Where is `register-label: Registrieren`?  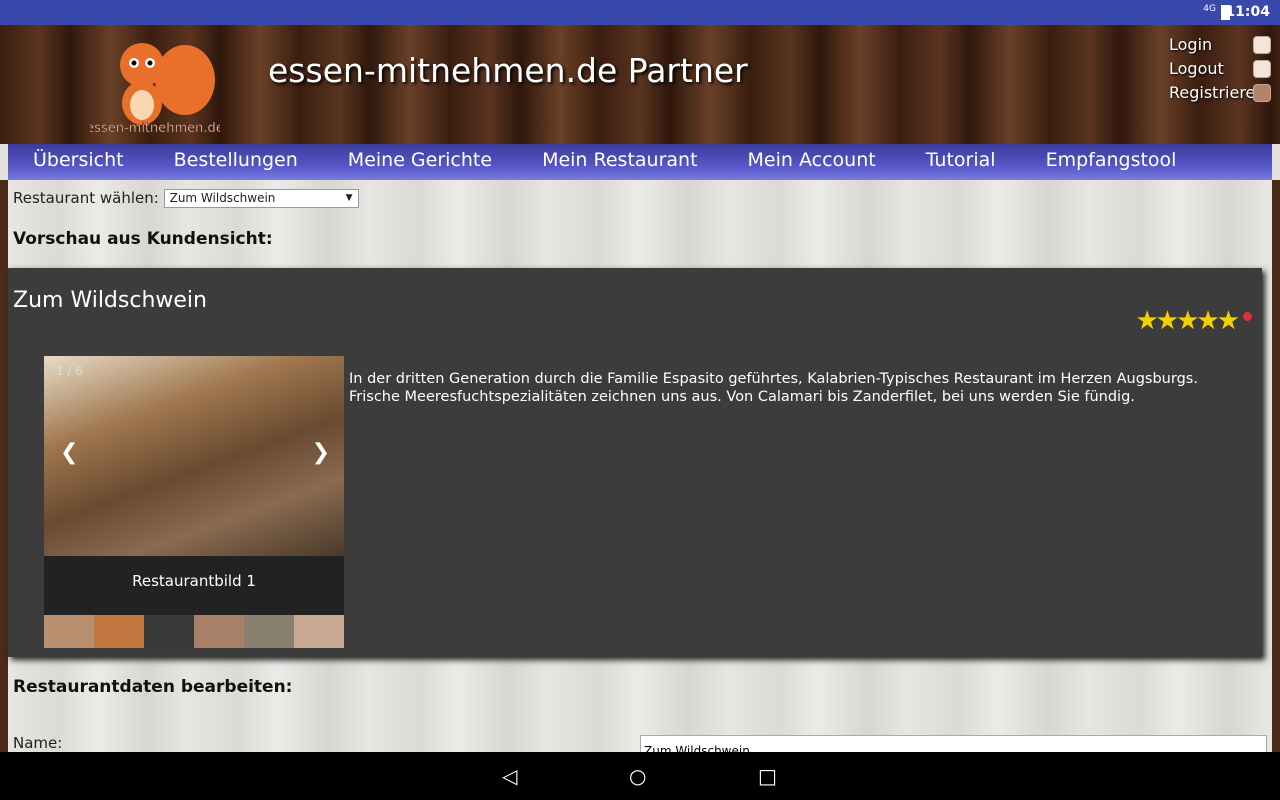
register-label: Registrieren is located at coordinates (1217, 92).